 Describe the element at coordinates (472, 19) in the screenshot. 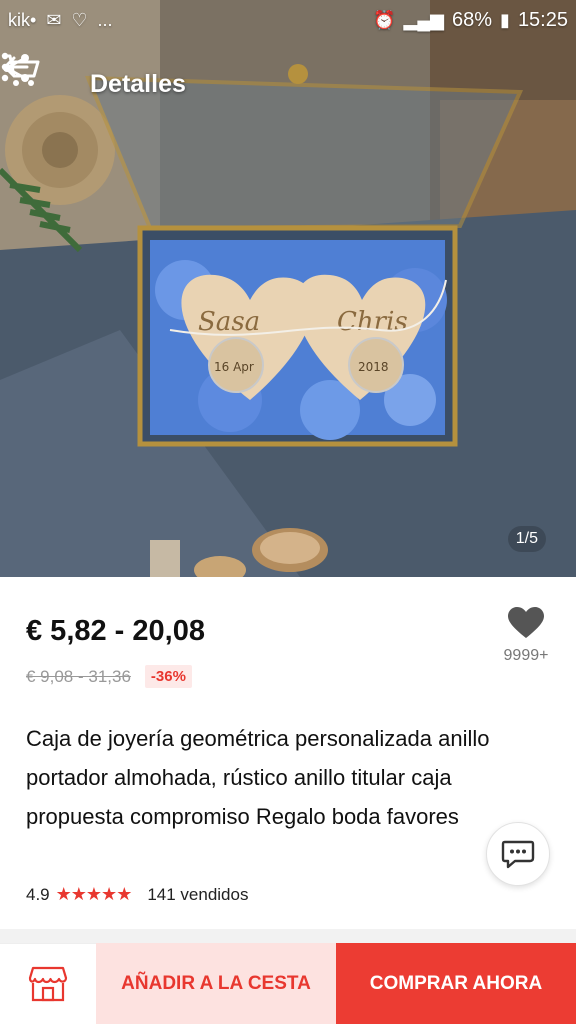

I see `battery-level: 68%` at that location.